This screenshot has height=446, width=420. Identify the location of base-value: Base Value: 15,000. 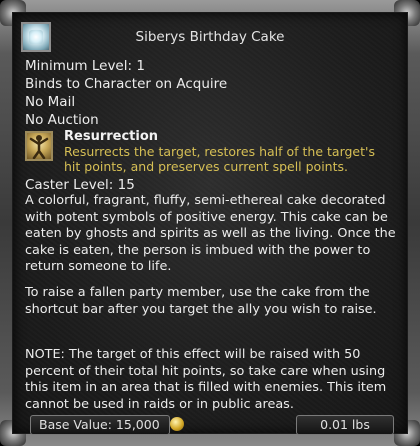
(100, 425).